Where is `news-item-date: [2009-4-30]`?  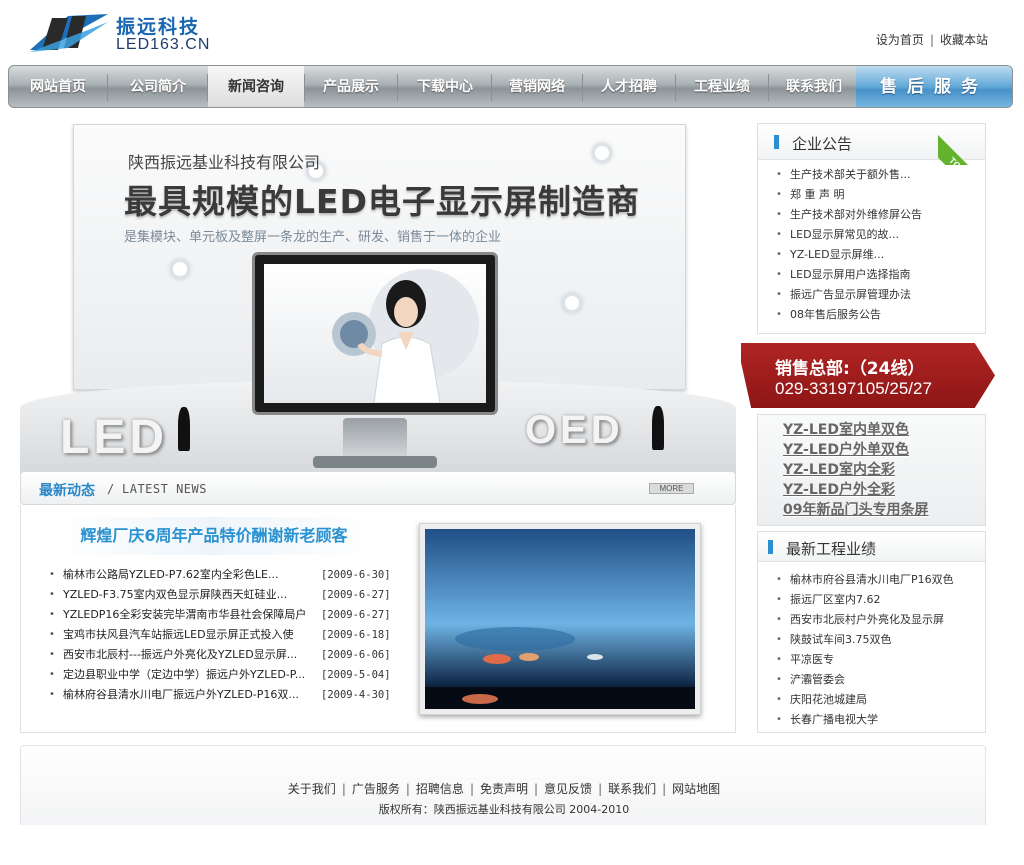
news-item-date: [2009-4-30] is located at coordinates (356, 695).